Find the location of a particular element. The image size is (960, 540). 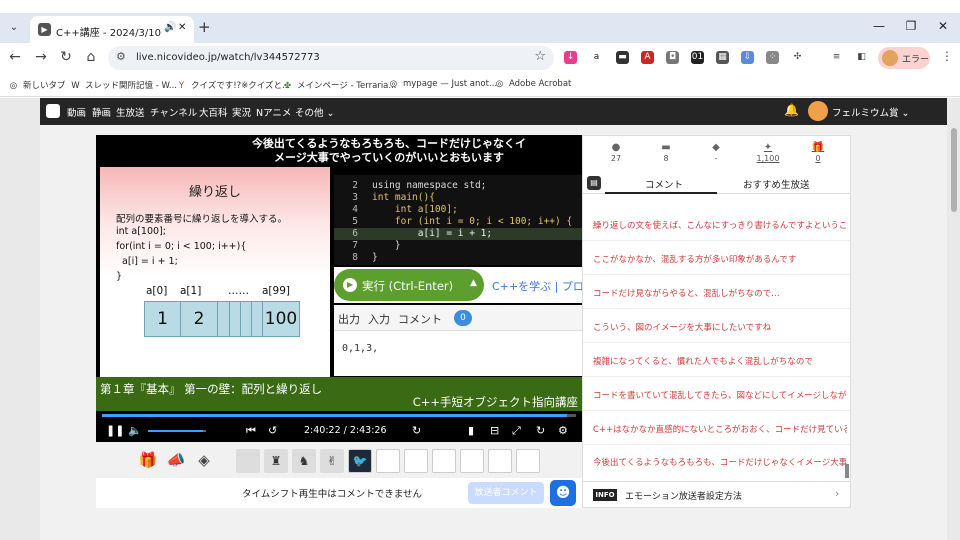

reading-list-icon: ≡ is located at coordinates (836, 57).